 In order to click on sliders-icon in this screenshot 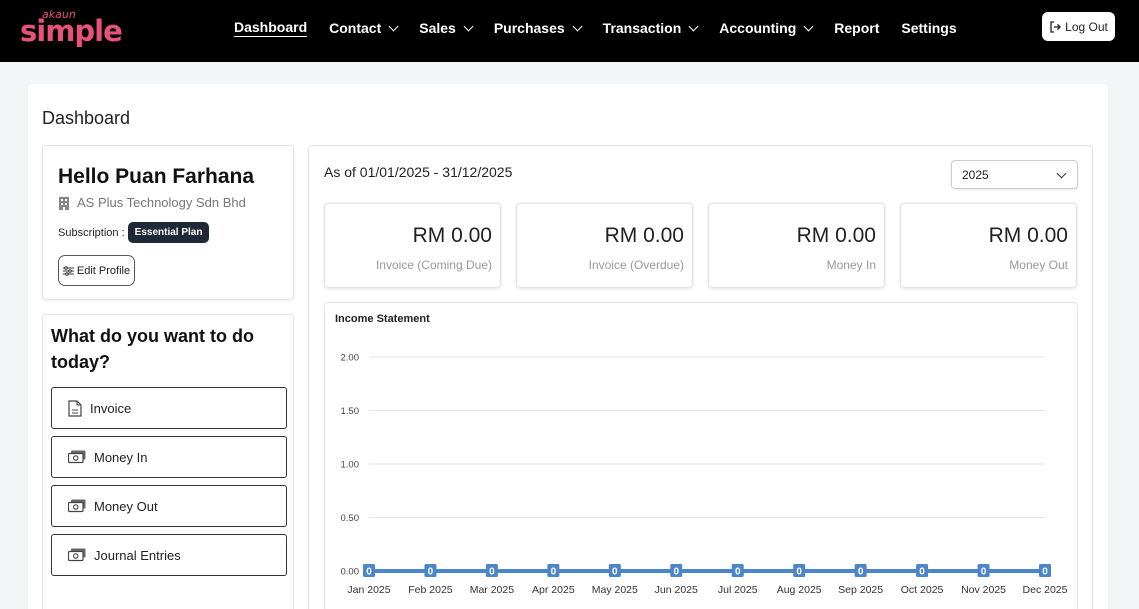, I will do `click(68, 270)`.